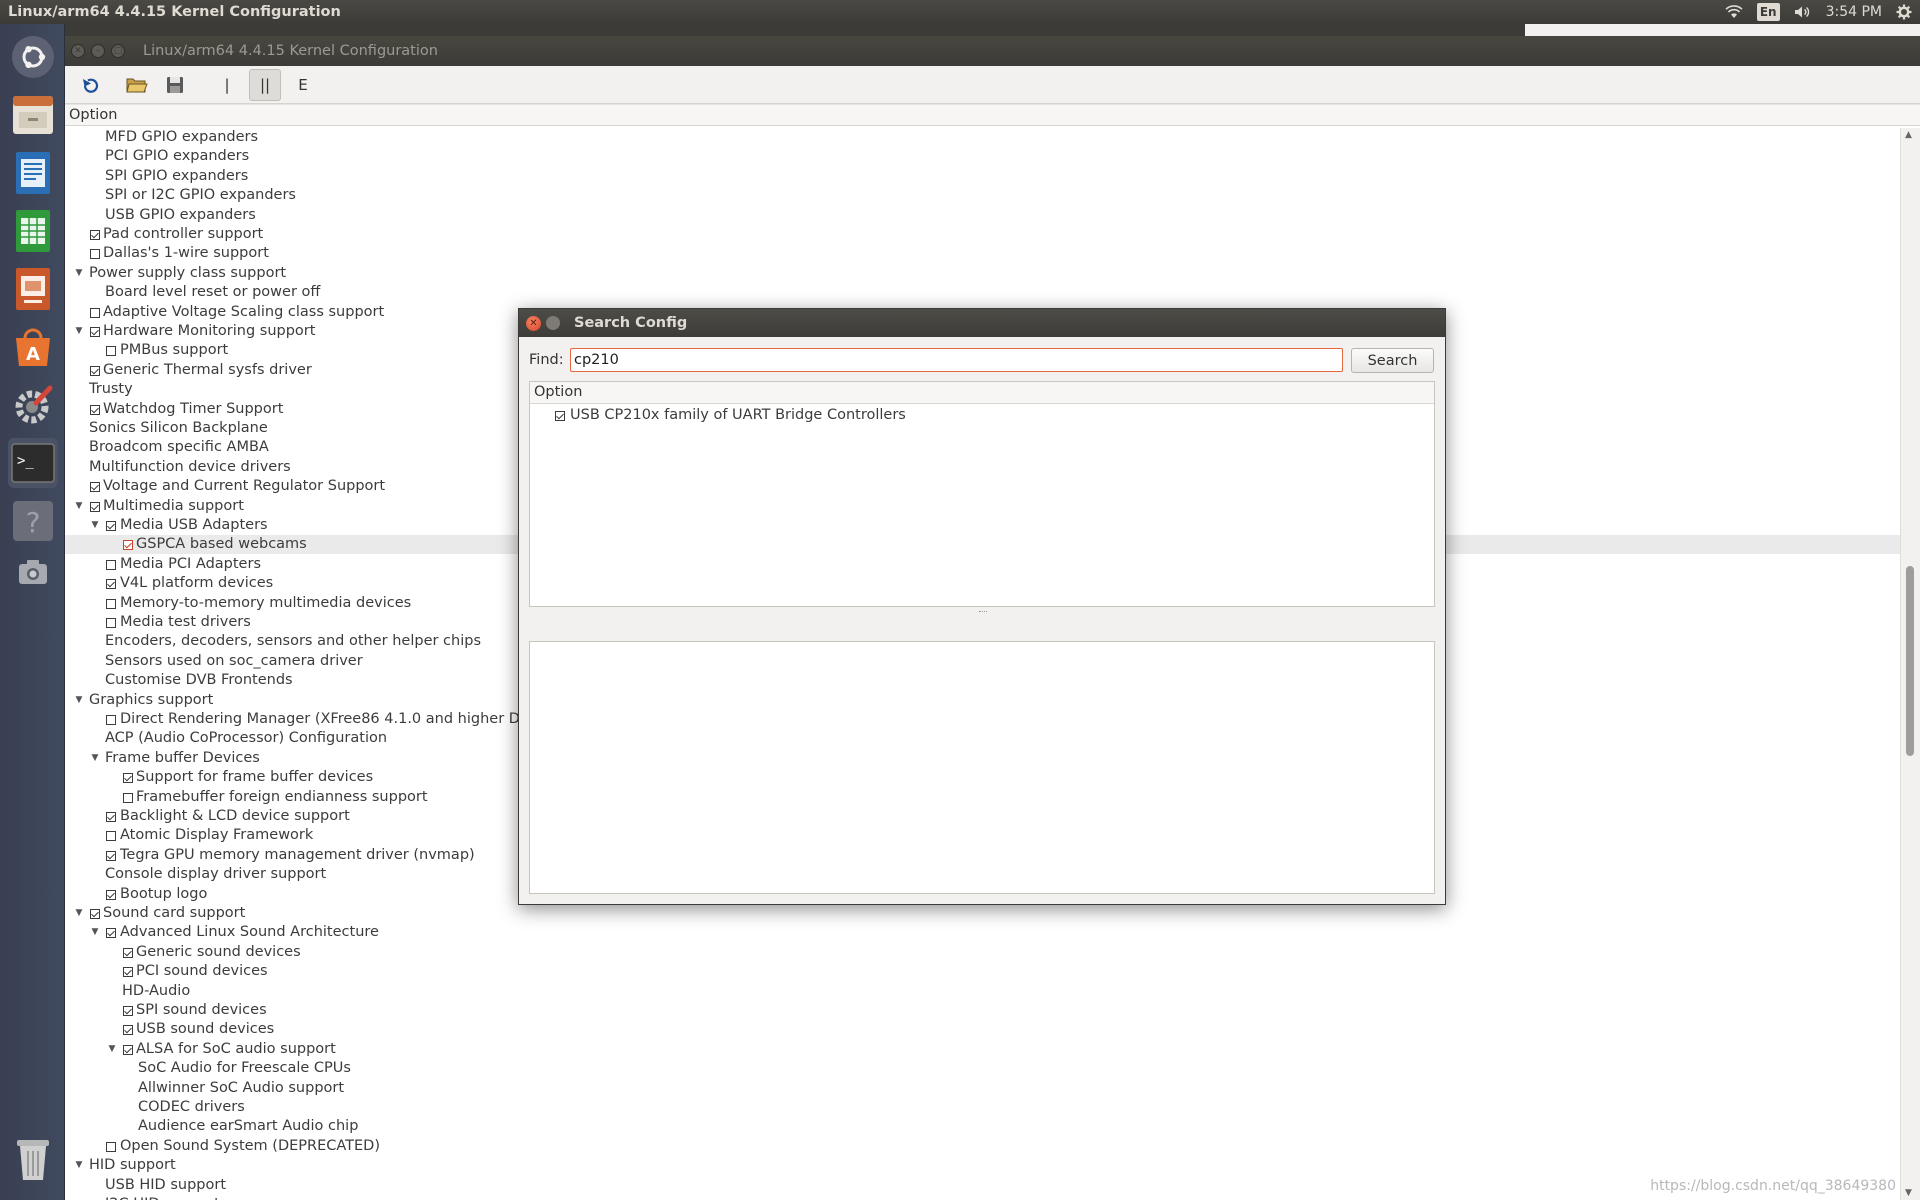 This screenshot has width=1920, height=1200. Describe the element at coordinates (175, 85) in the screenshot. I see `save-icon` at that location.